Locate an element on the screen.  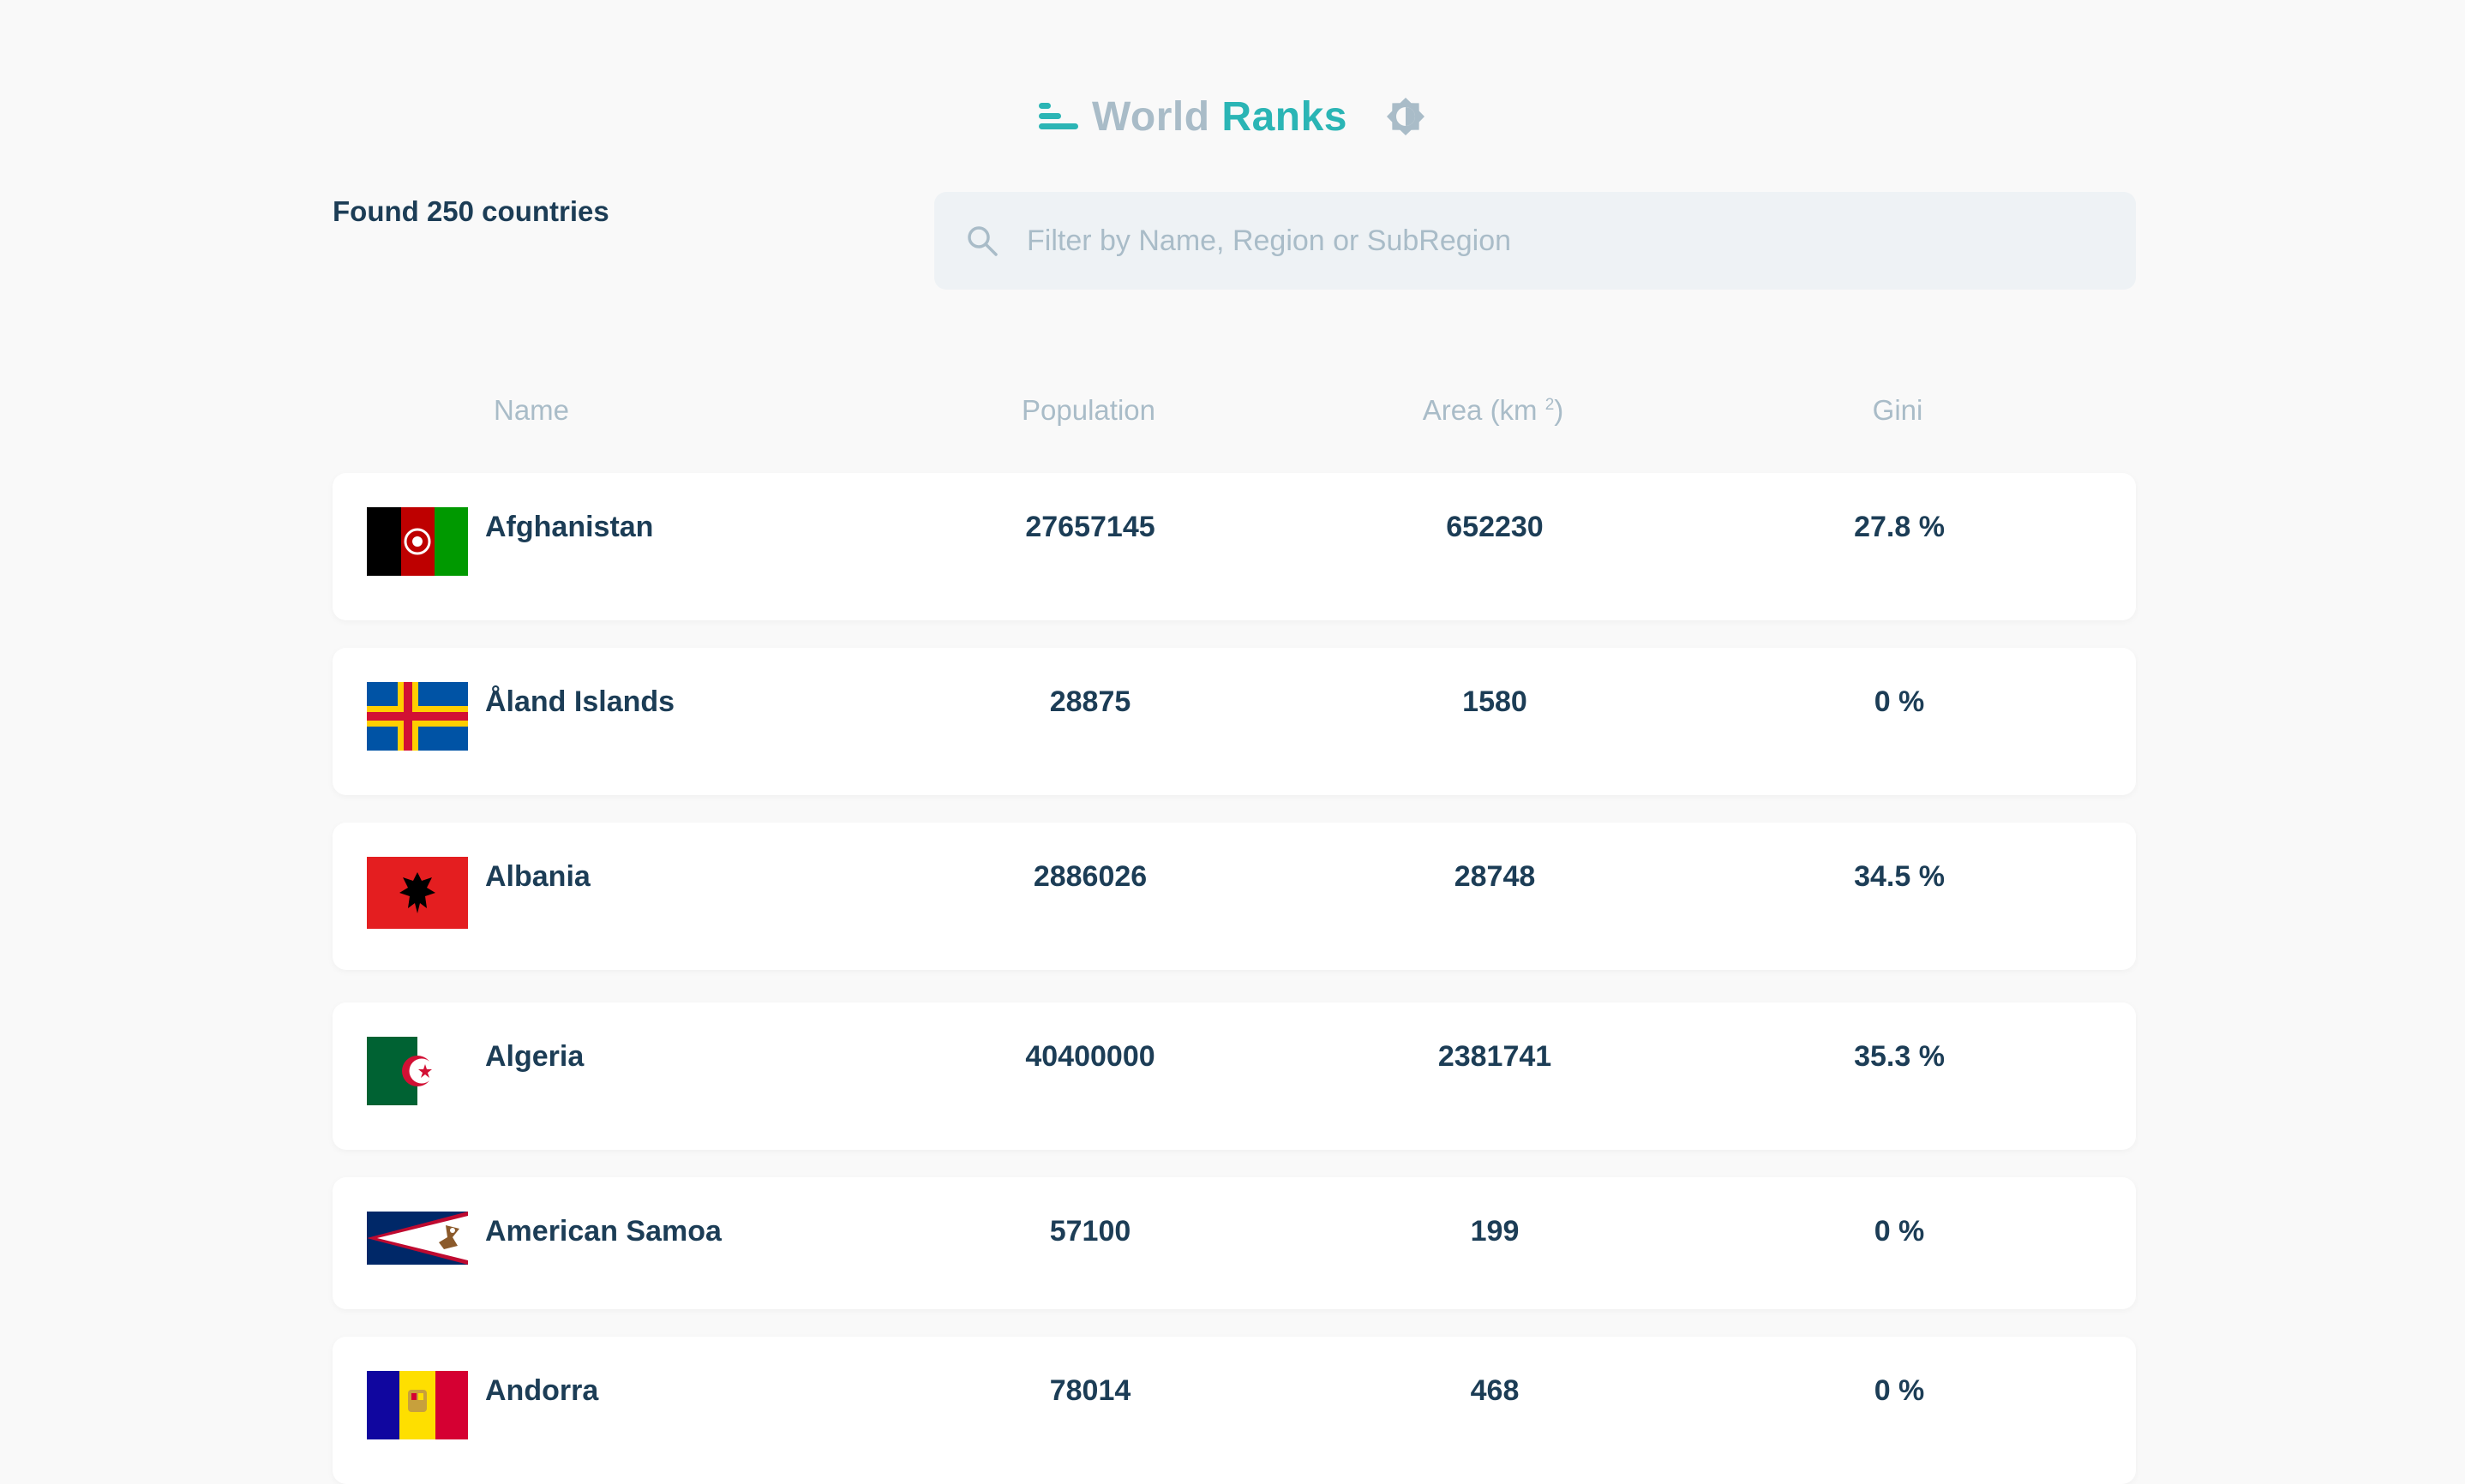
country-area: 1580 is located at coordinates (1494, 701).